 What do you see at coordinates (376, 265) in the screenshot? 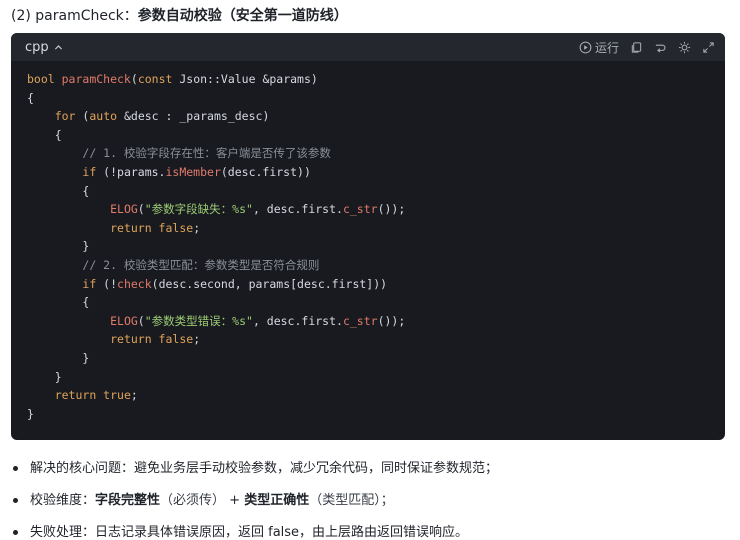
I see `code-line: // 2. 校验类型匹配：参数类型是否符合规则` at bounding box center [376, 265].